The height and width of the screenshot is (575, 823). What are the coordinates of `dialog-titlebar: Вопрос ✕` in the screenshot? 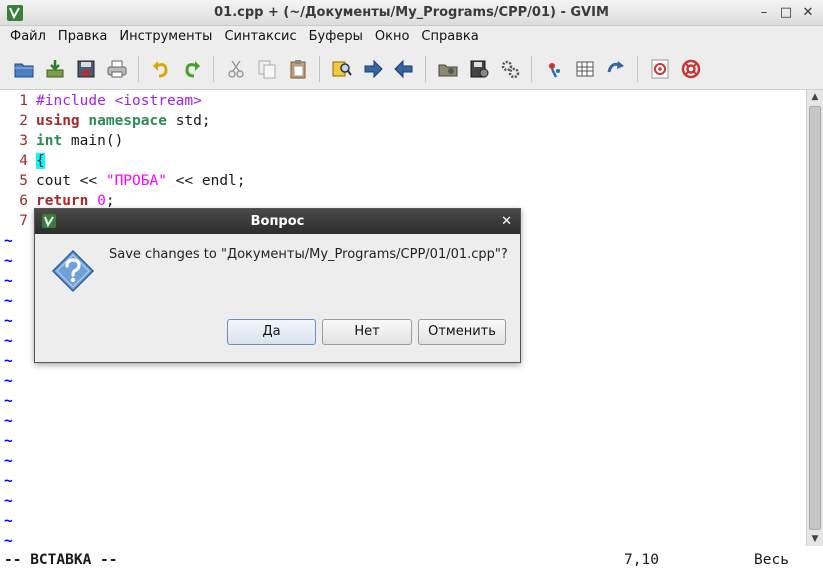 It's located at (277, 221).